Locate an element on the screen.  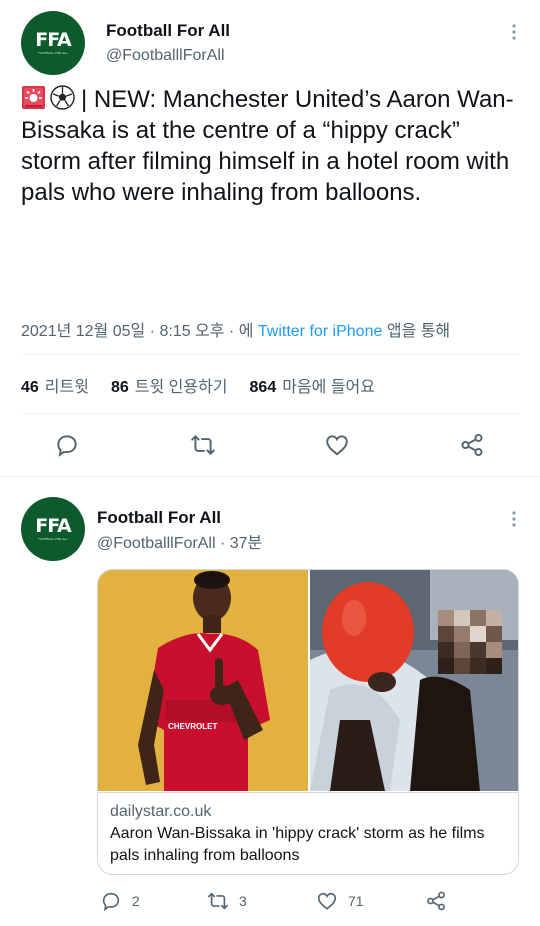
card-image-player: CHEVROLET is located at coordinates (203, 680).